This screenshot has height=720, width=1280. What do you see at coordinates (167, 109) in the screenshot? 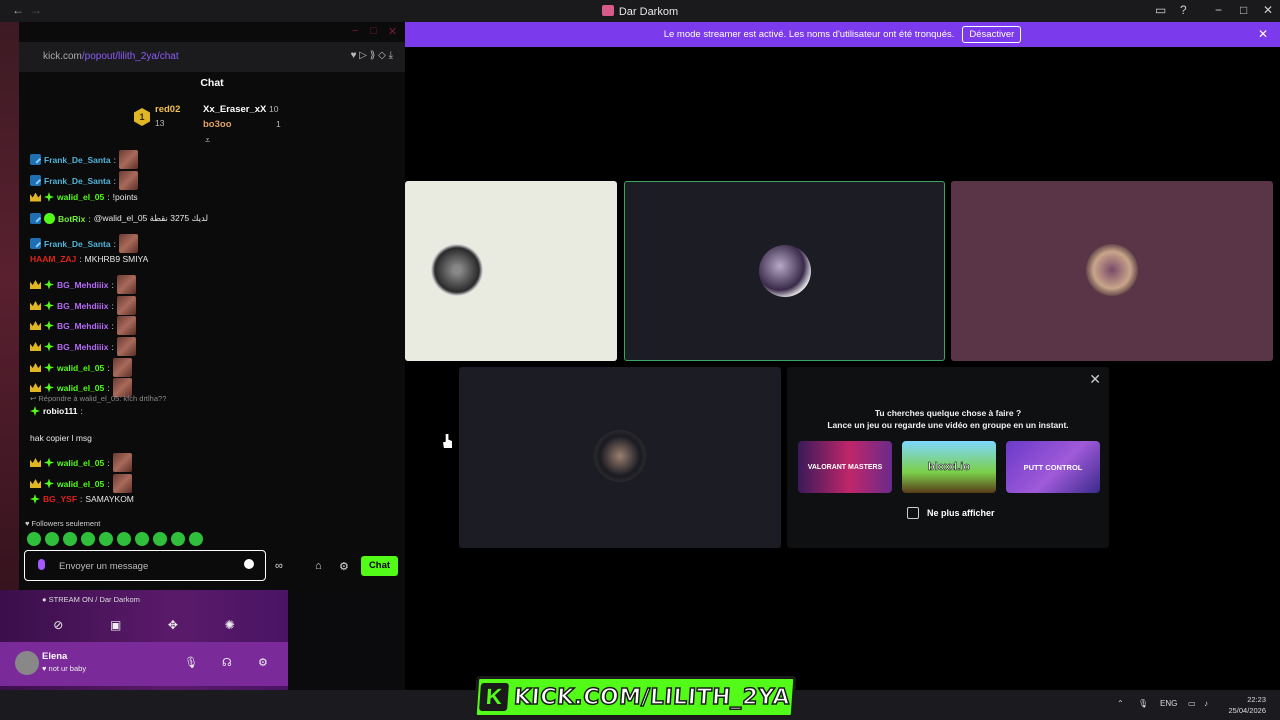
I see `leader-first-name: red02` at bounding box center [167, 109].